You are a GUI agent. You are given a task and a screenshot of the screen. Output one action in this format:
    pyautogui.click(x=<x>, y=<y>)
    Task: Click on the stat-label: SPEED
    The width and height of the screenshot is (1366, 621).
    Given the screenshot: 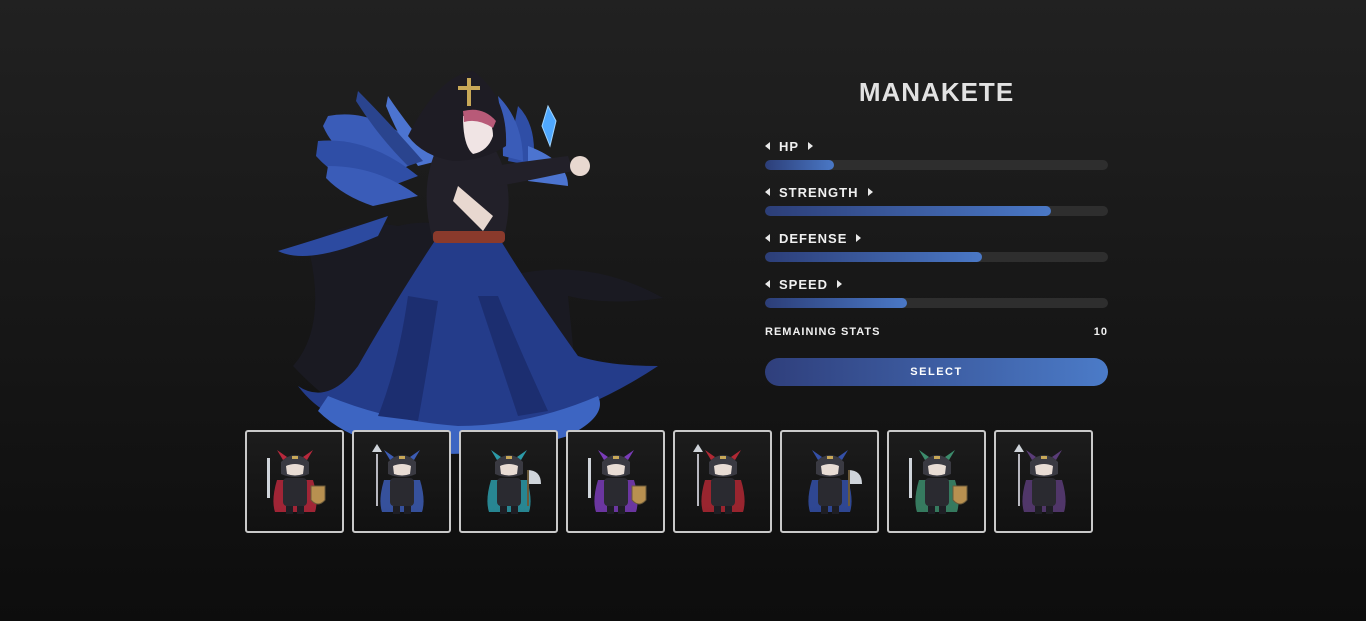 What is the action you would take?
    pyautogui.click(x=804, y=284)
    